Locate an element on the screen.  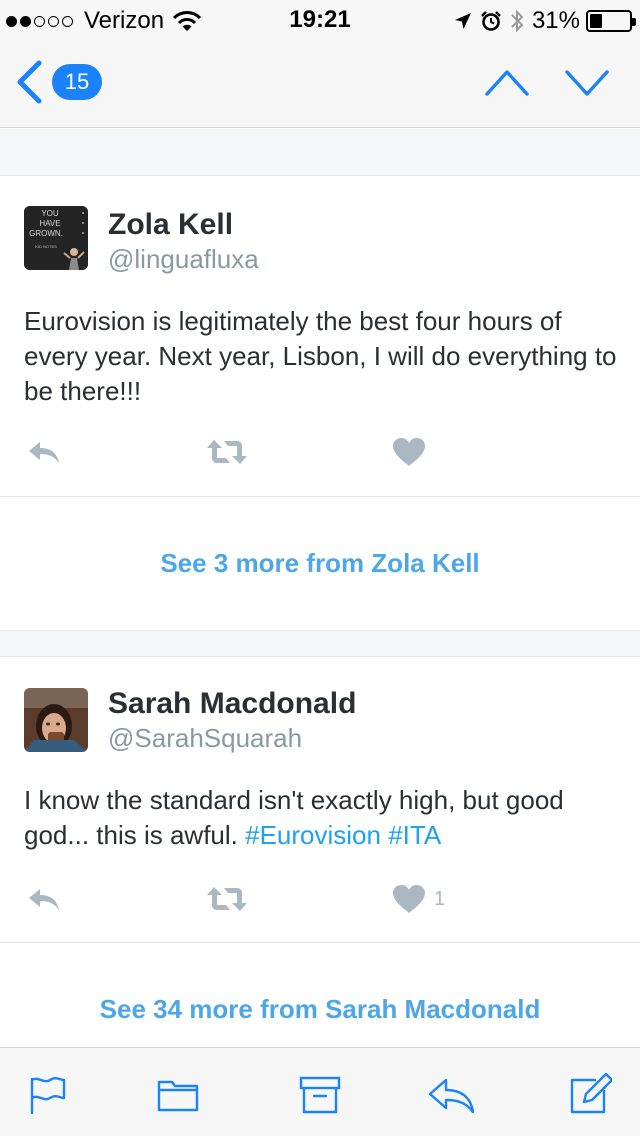
hashtag-link: #Eurovision is located at coordinates (313, 835).